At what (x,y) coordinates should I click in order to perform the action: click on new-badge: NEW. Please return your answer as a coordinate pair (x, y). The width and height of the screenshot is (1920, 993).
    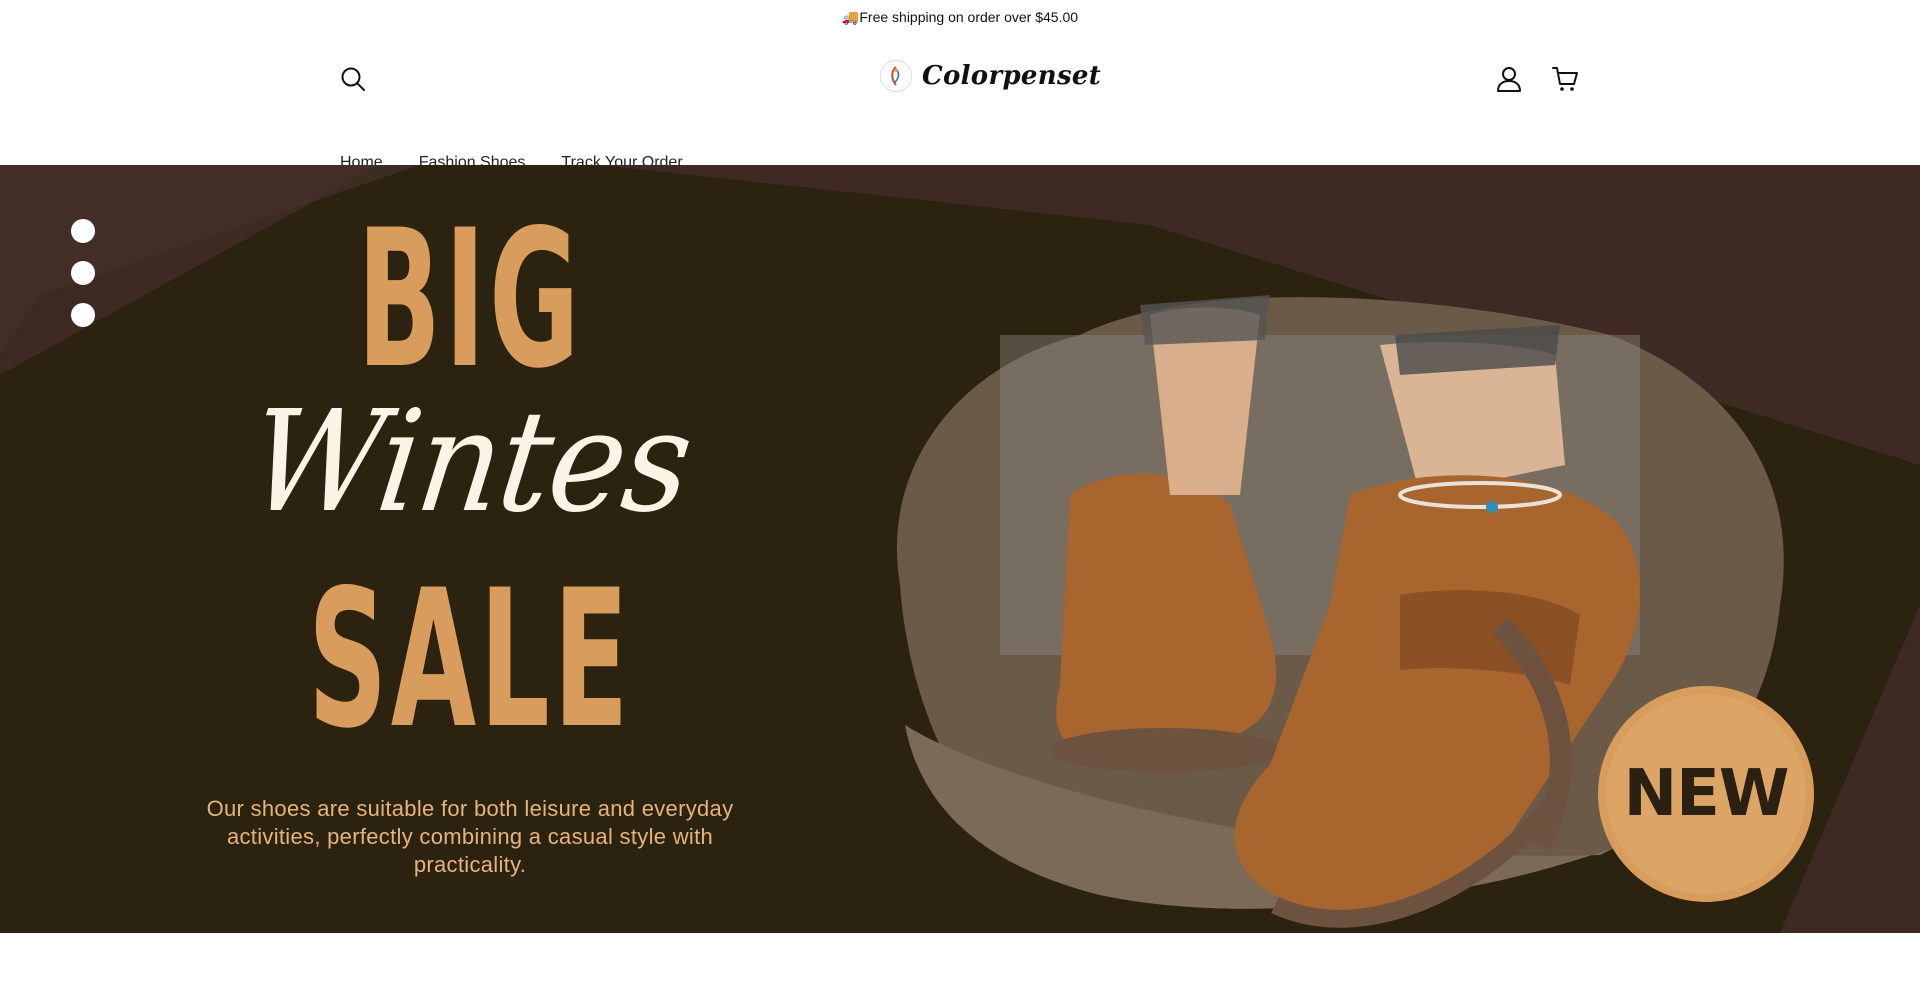
    Looking at the image, I should click on (1706, 794).